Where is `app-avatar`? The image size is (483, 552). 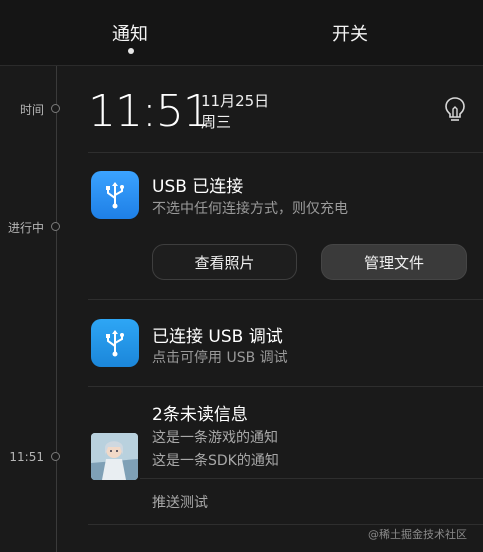
app-avatar is located at coordinates (114, 456).